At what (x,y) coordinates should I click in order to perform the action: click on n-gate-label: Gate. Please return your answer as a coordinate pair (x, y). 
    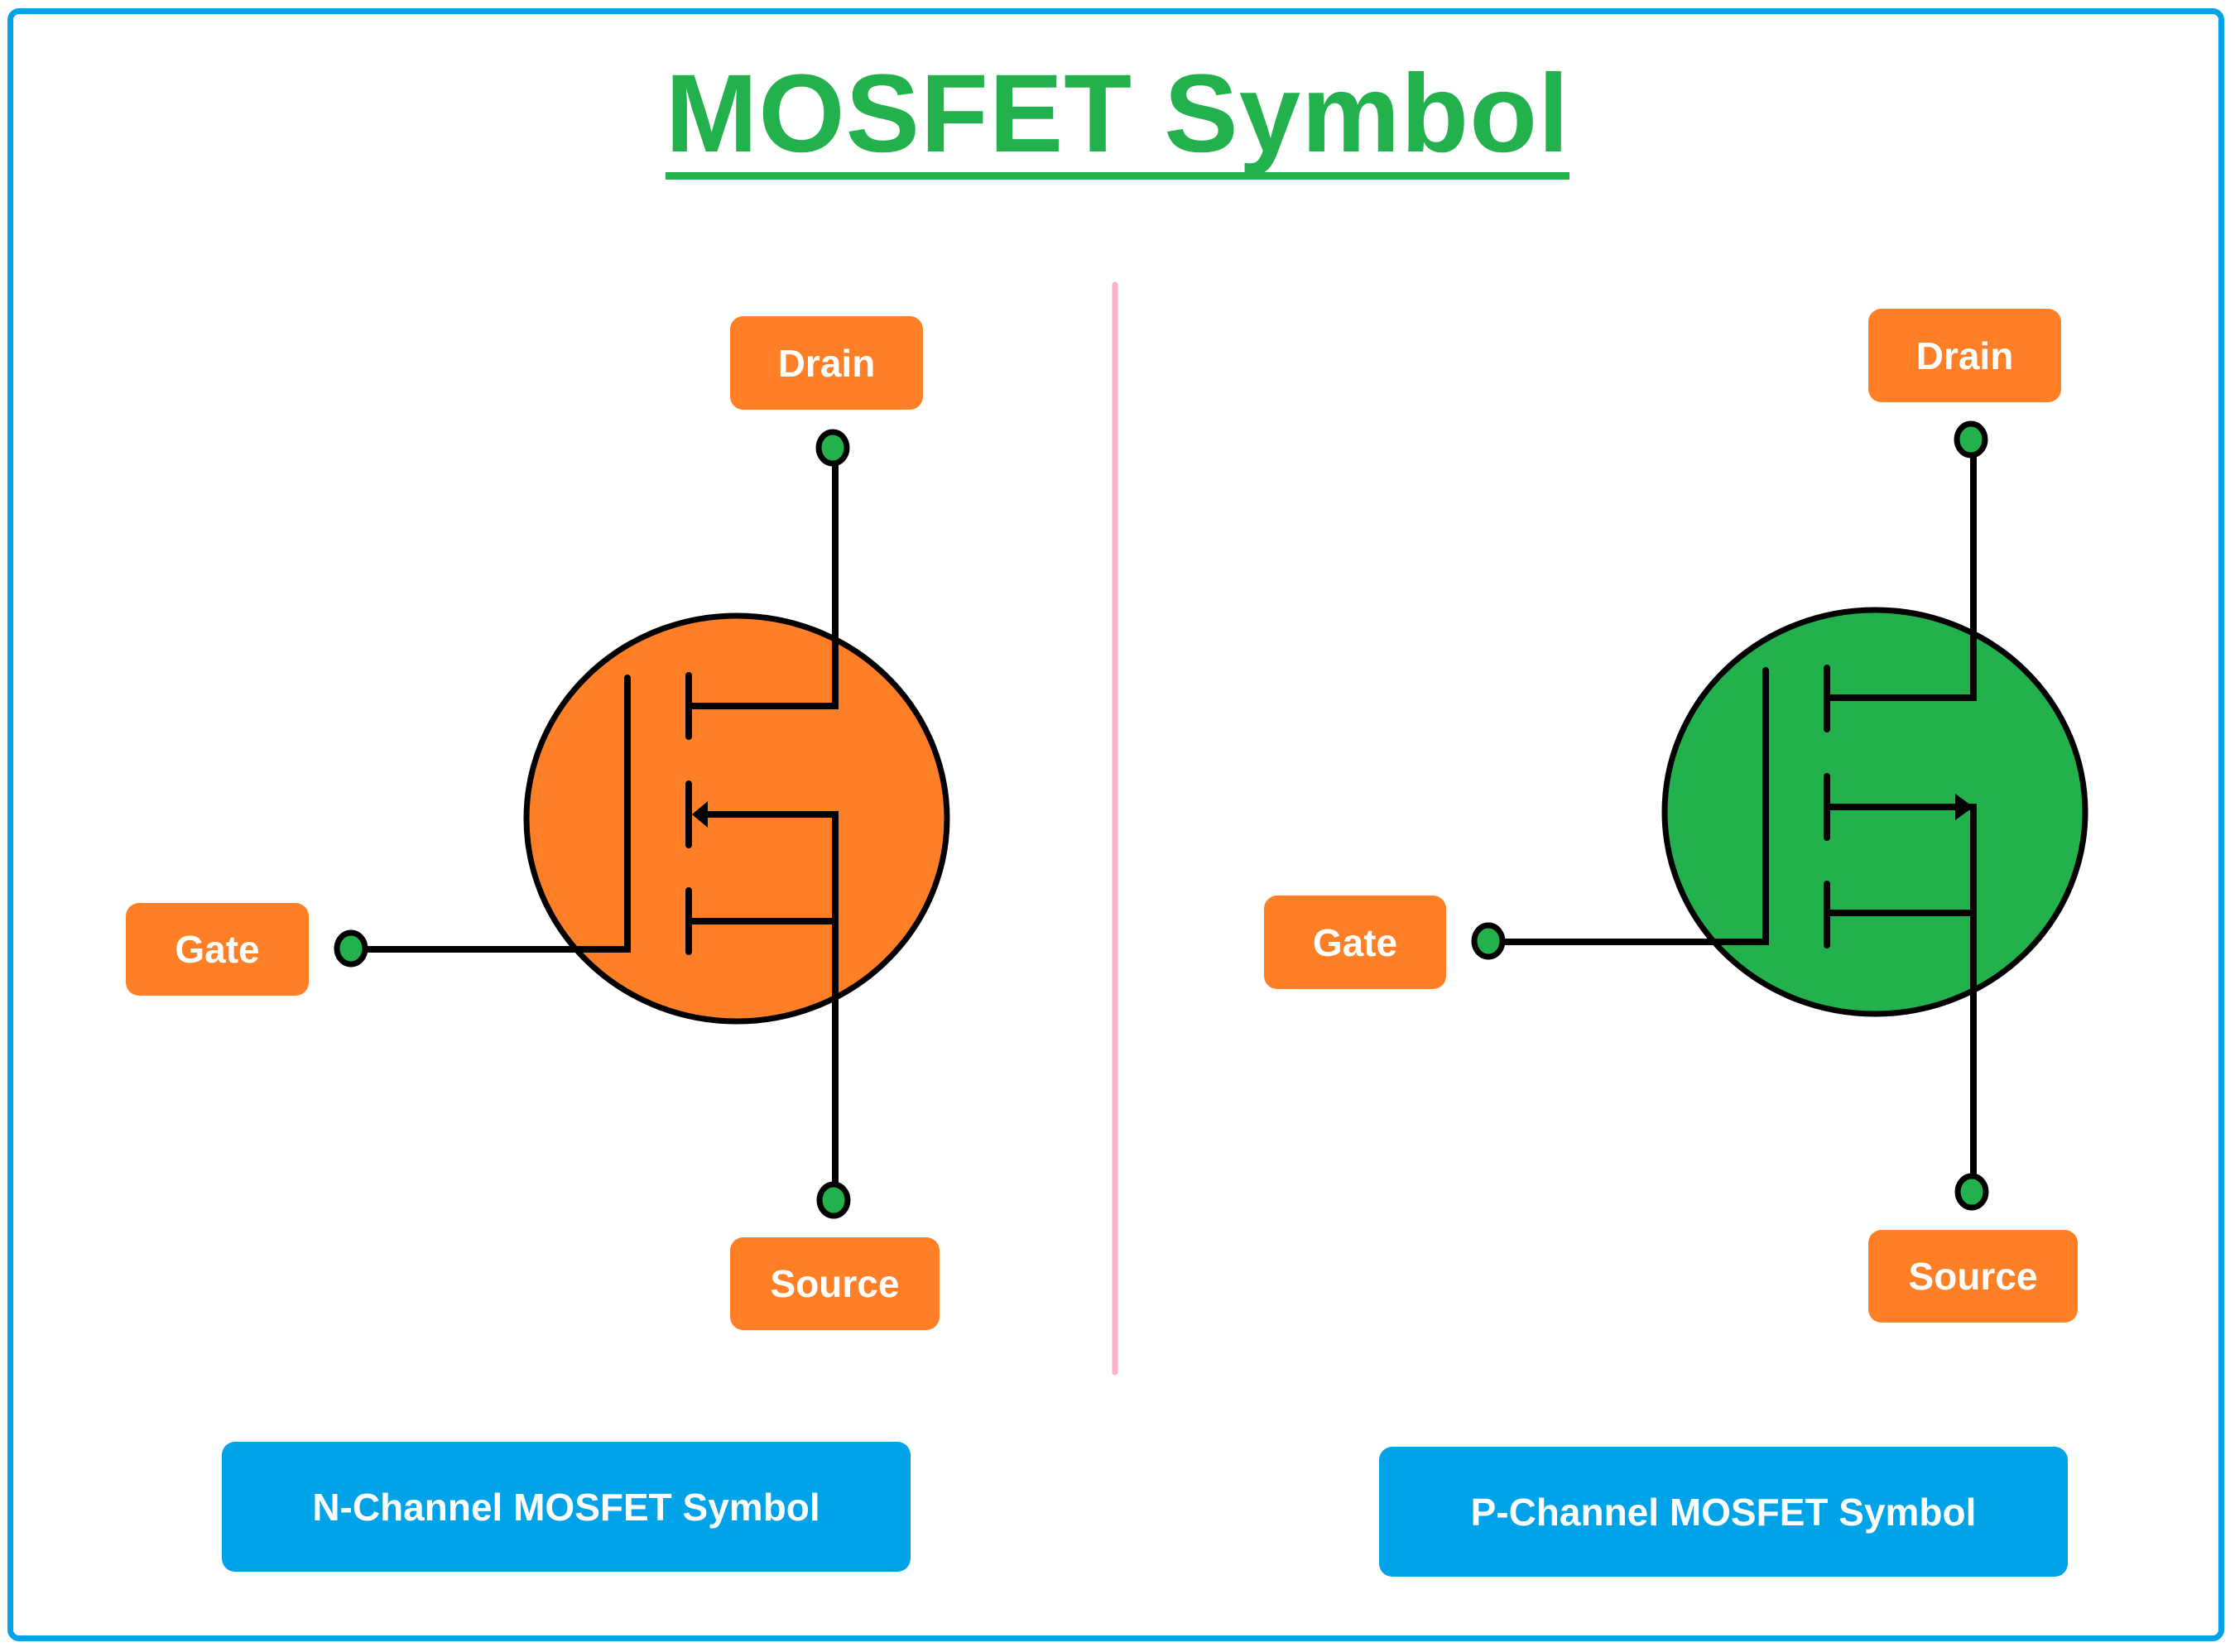
    Looking at the image, I should click on (217, 949).